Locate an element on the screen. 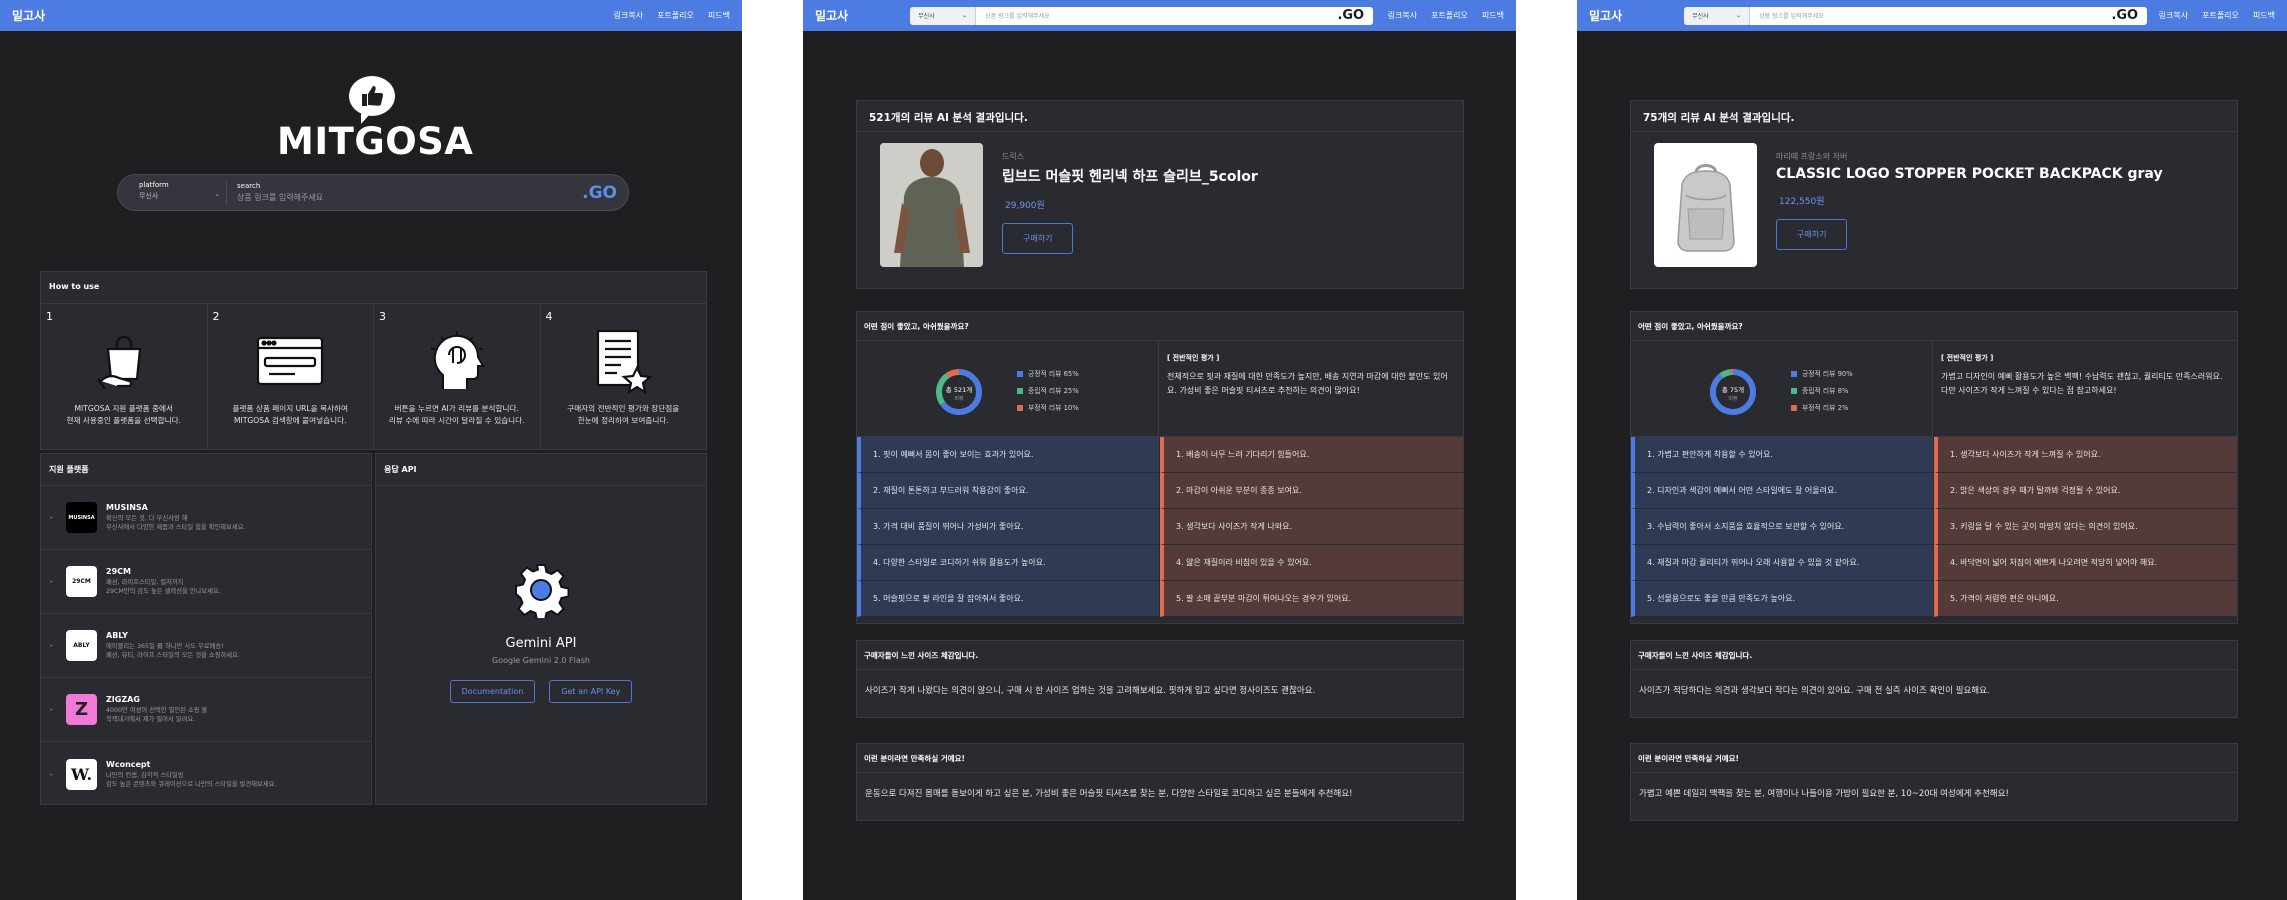 The image size is (2287, 900). pro-item: 3. 가격 대비 품질이 뛰어나 가성비가 좋아요. is located at coordinates (1008, 527).